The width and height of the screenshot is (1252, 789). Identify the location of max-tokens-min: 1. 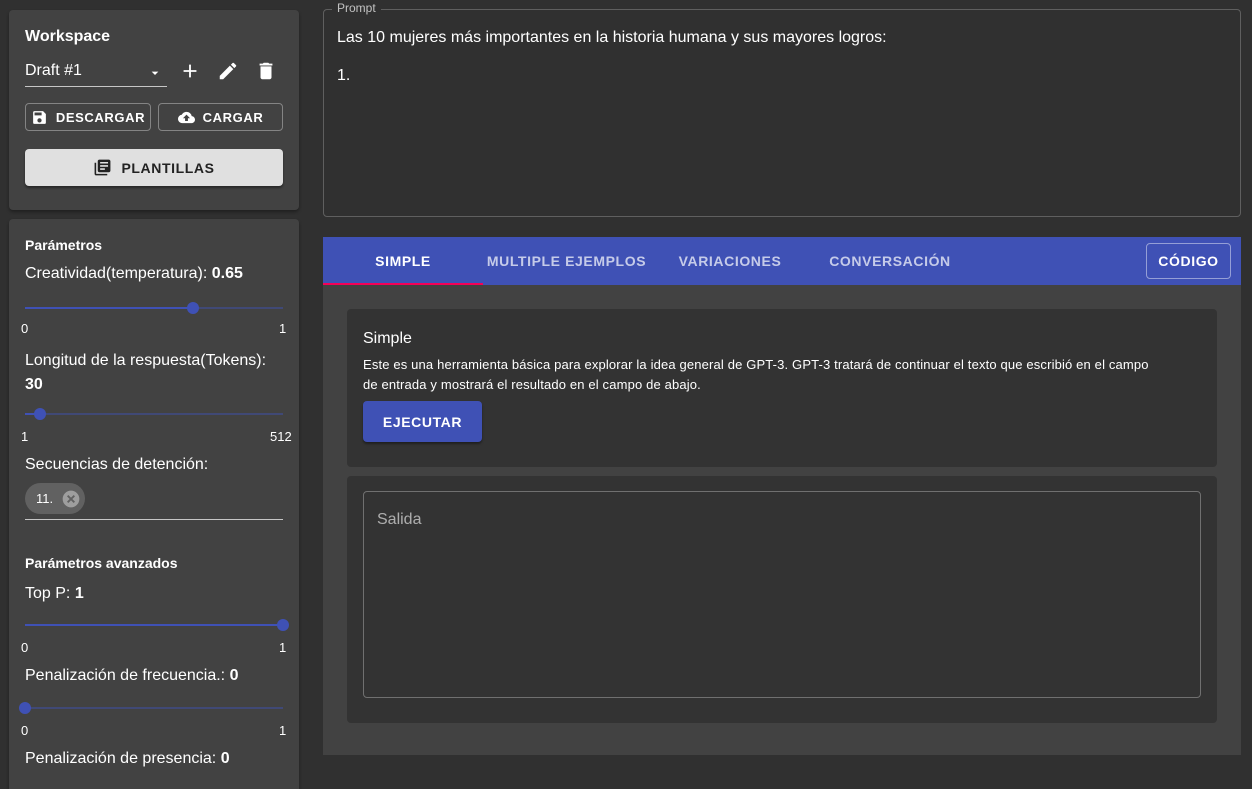
(25, 436).